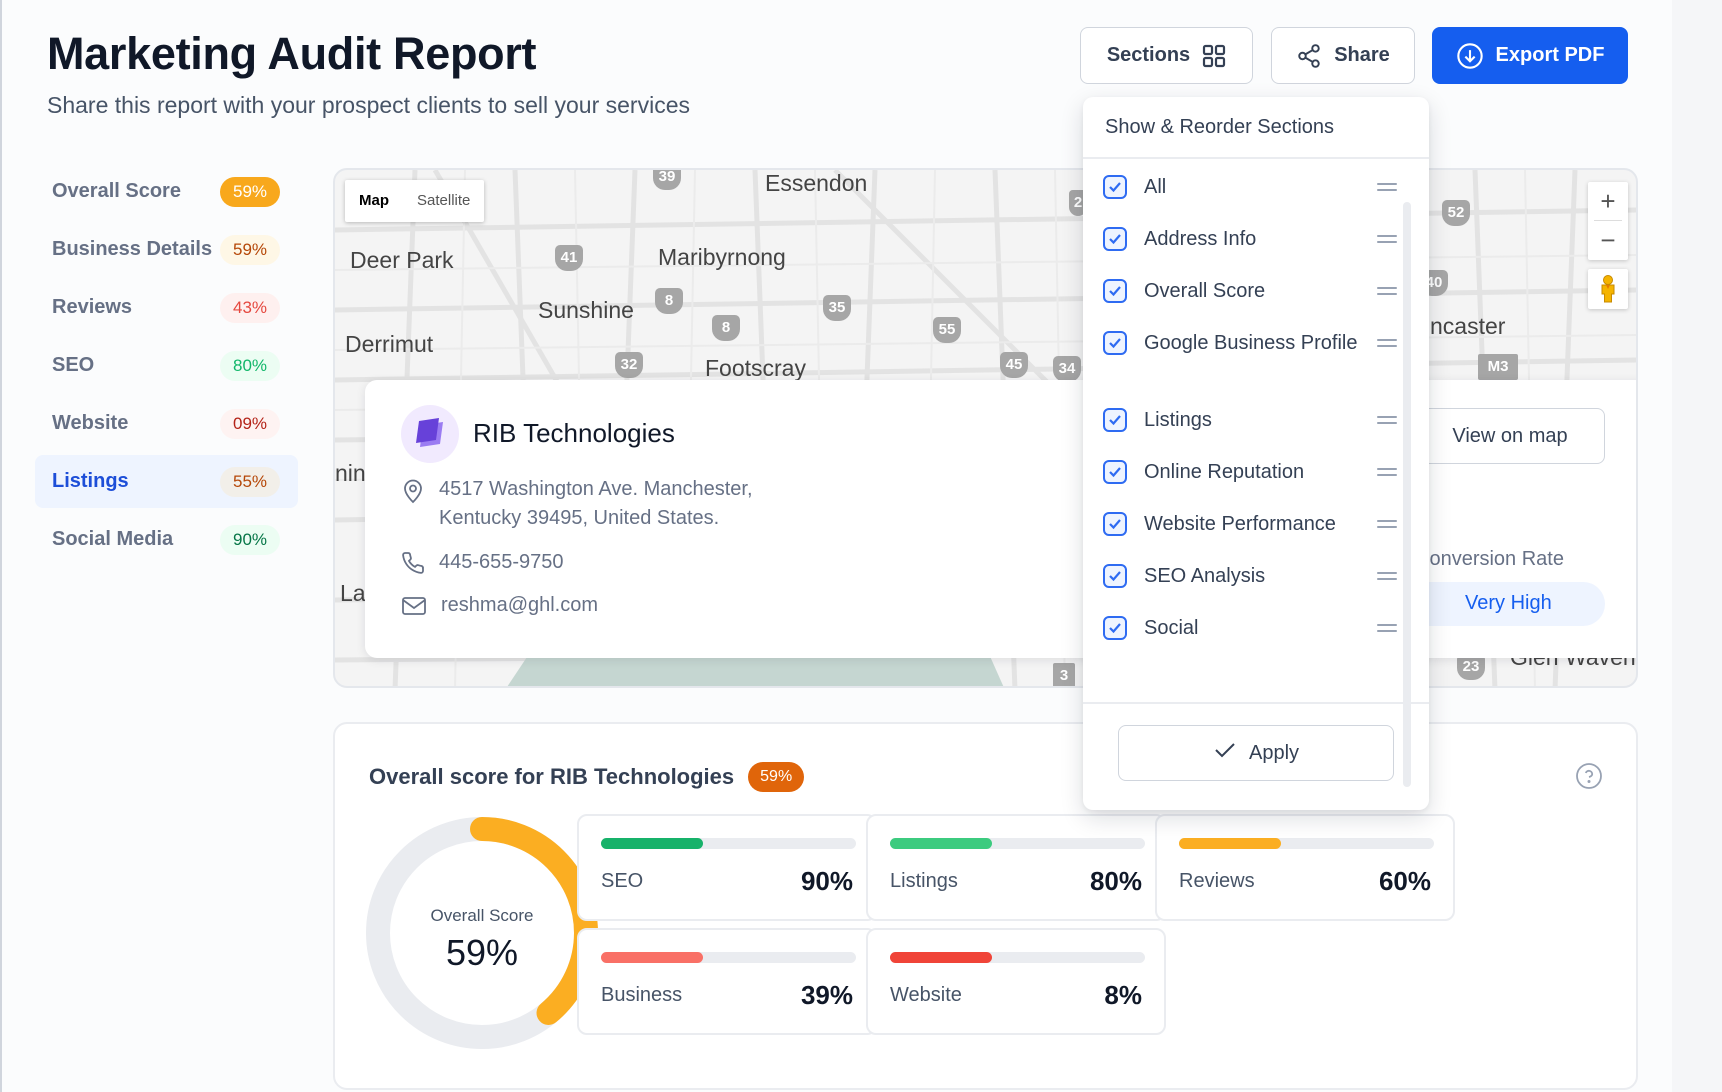 This screenshot has height=1092, width=1722. I want to click on help-icon, so click(1589, 778).